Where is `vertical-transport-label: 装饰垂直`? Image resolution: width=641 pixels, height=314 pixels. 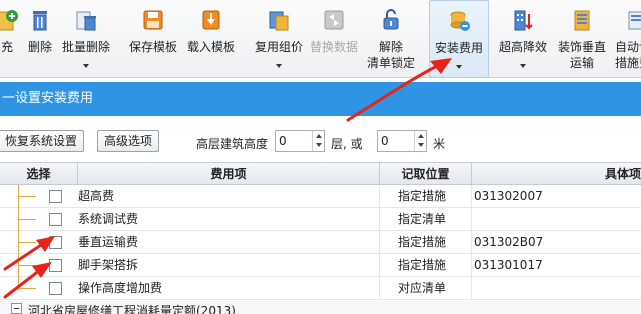
vertical-transport-label: 装饰垂直 is located at coordinates (581, 47).